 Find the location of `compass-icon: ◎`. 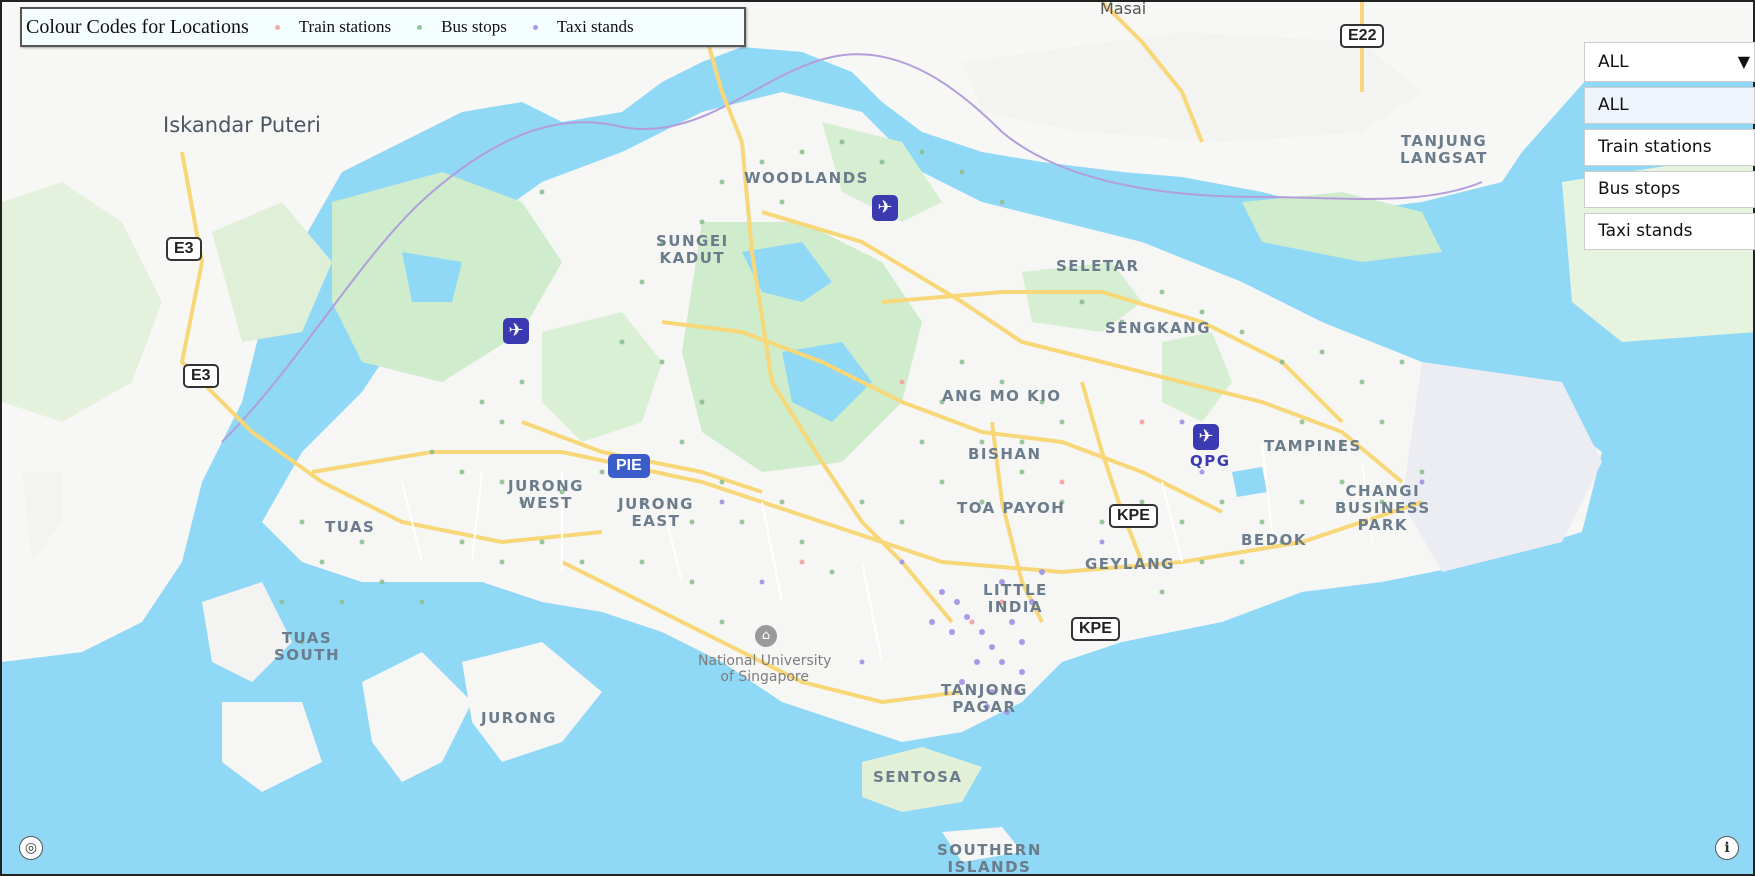

compass-icon: ◎ is located at coordinates (31, 848).